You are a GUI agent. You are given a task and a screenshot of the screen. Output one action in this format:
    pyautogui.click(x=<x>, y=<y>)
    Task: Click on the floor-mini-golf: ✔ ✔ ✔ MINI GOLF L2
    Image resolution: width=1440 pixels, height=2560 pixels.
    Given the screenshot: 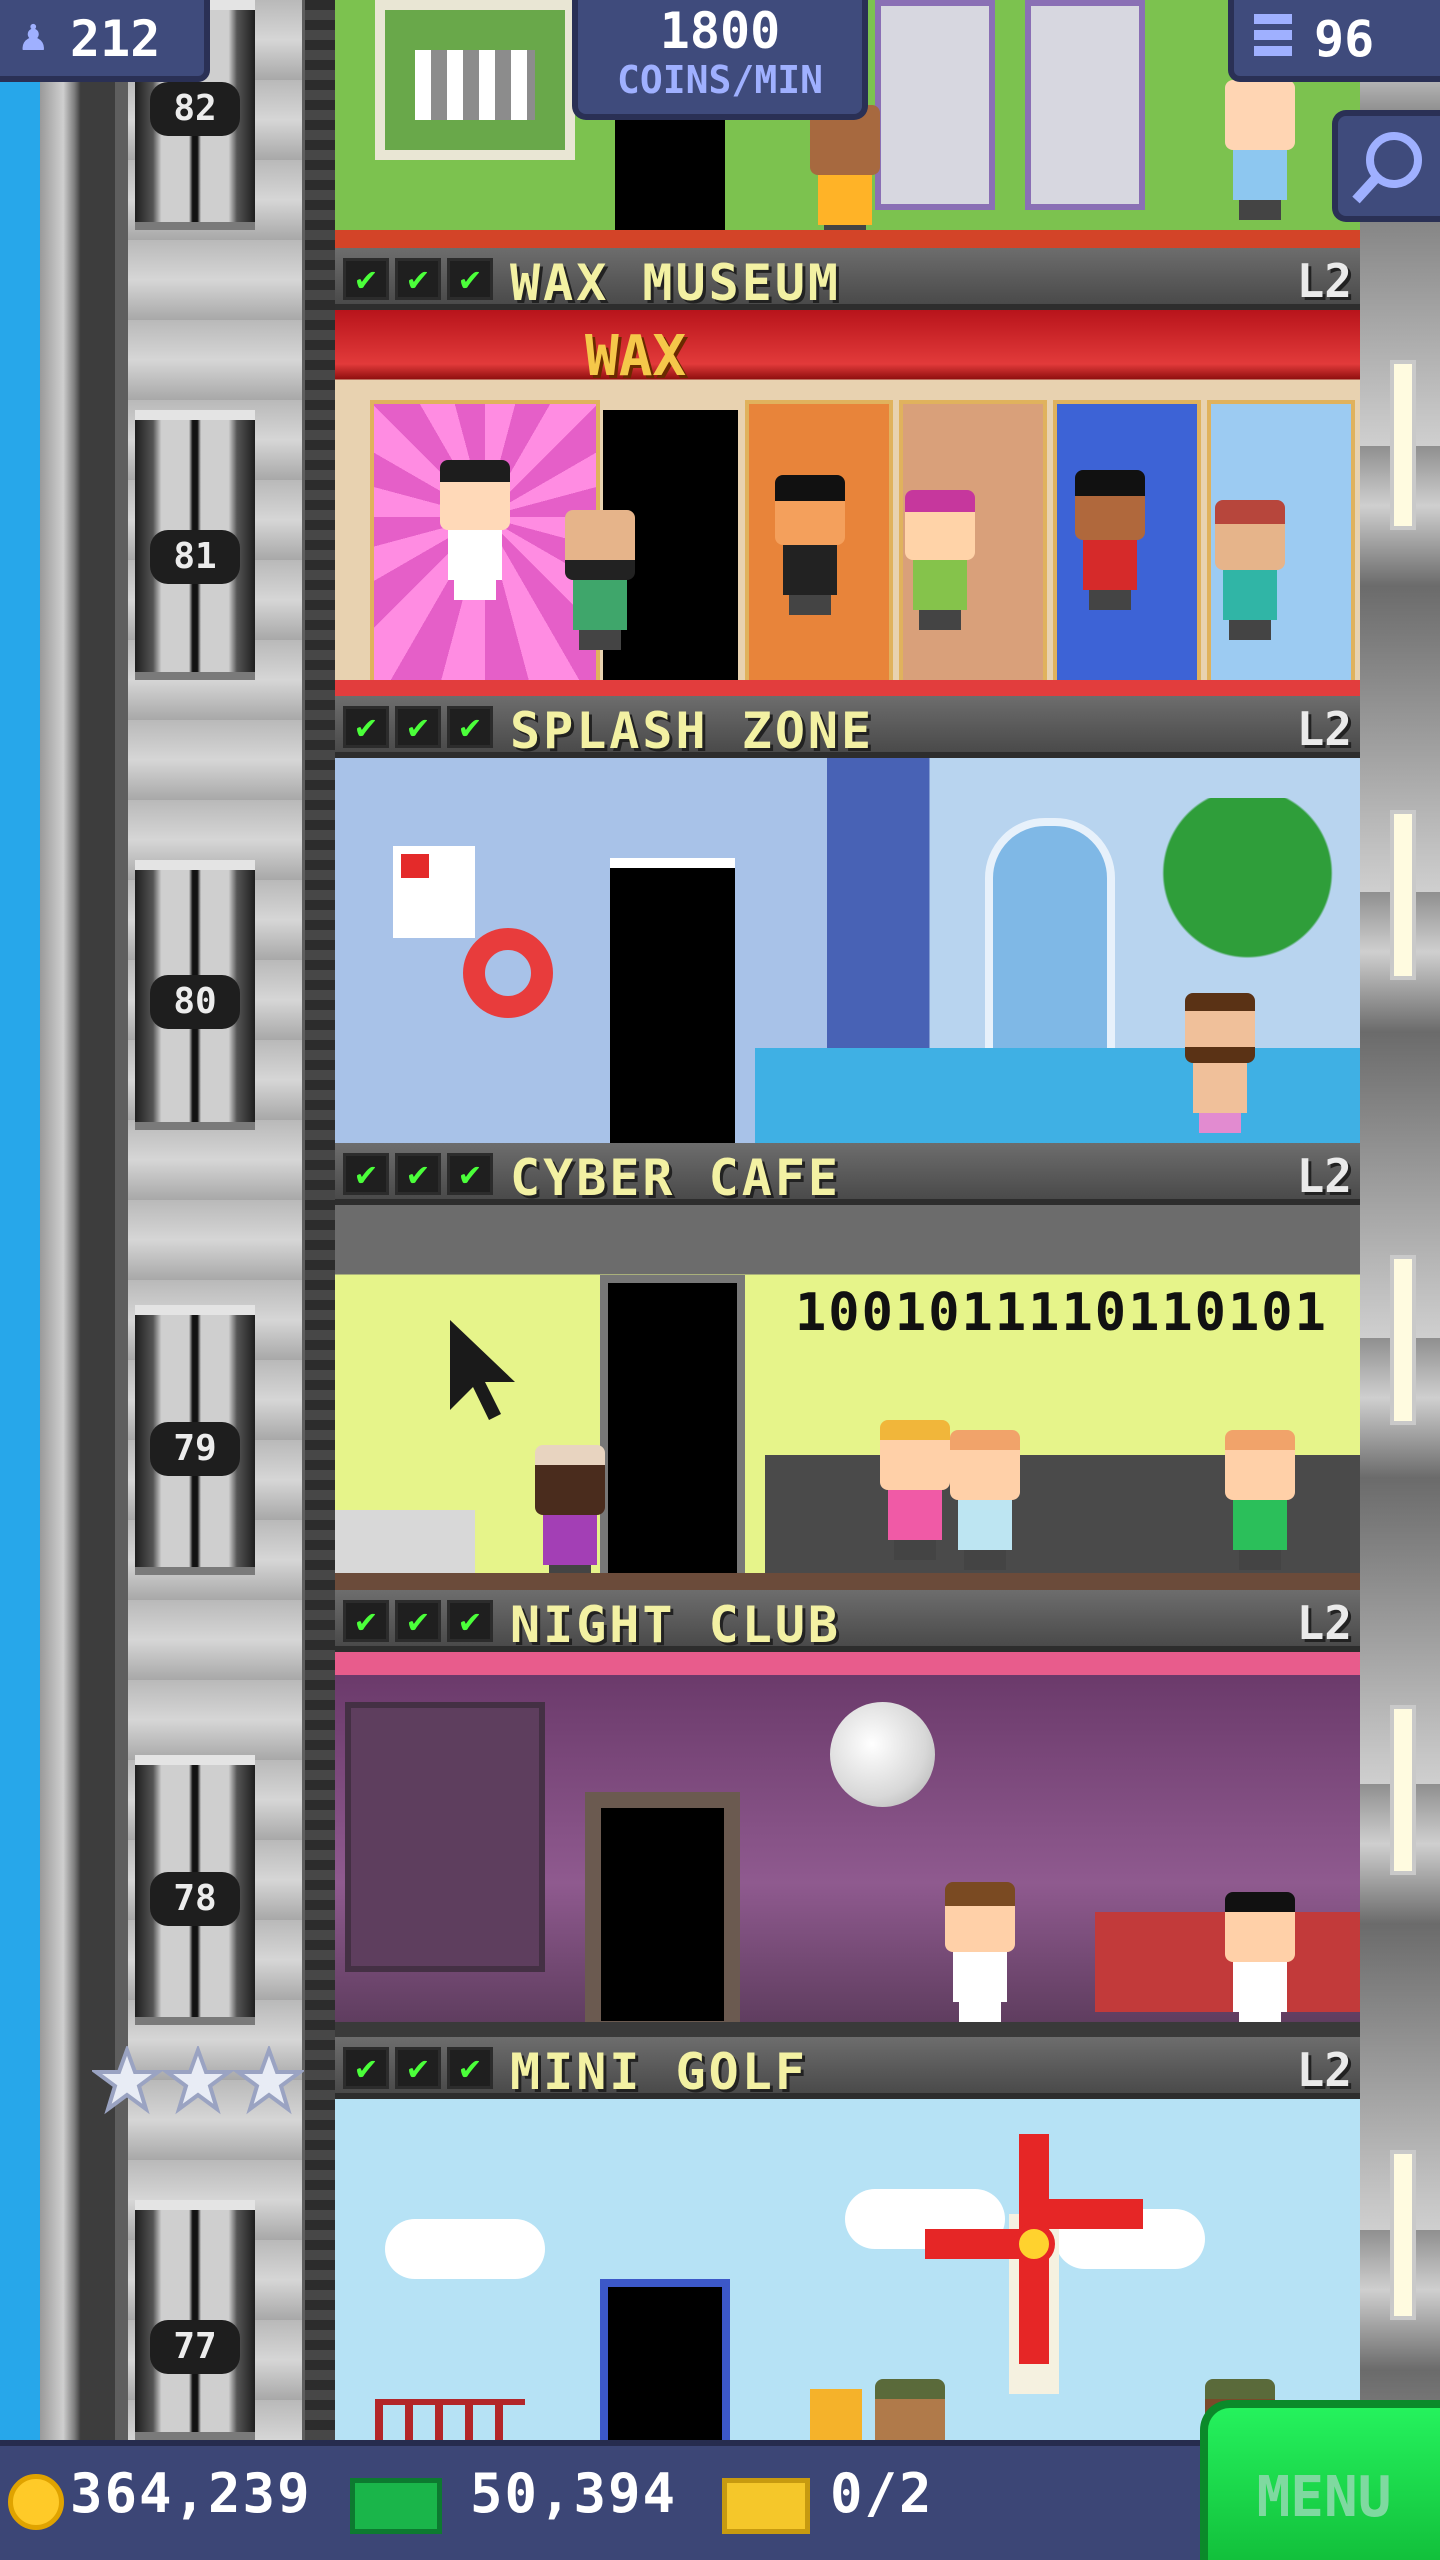 What is the action you would take?
    pyautogui.click(x=847, y=2238)
    